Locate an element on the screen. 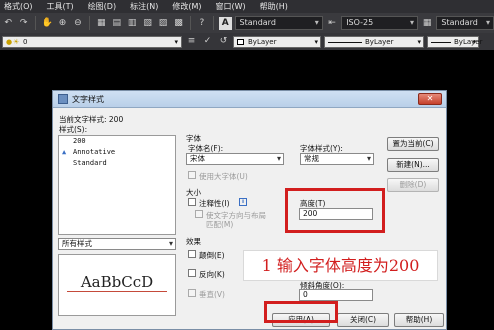 The width and height of the screenshot is (494, 330). layer-manager-icon: ≡ is located at coordinates (191, 41).